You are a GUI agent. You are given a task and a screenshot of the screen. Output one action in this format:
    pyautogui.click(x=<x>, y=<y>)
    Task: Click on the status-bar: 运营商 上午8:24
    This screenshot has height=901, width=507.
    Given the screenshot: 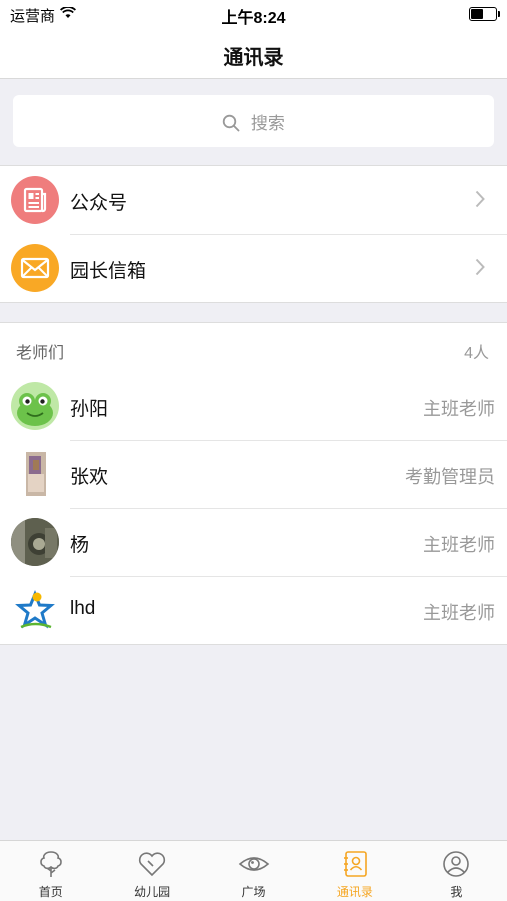 What is the action you would take?
    pyautogui.click(x=253, y=14)
    